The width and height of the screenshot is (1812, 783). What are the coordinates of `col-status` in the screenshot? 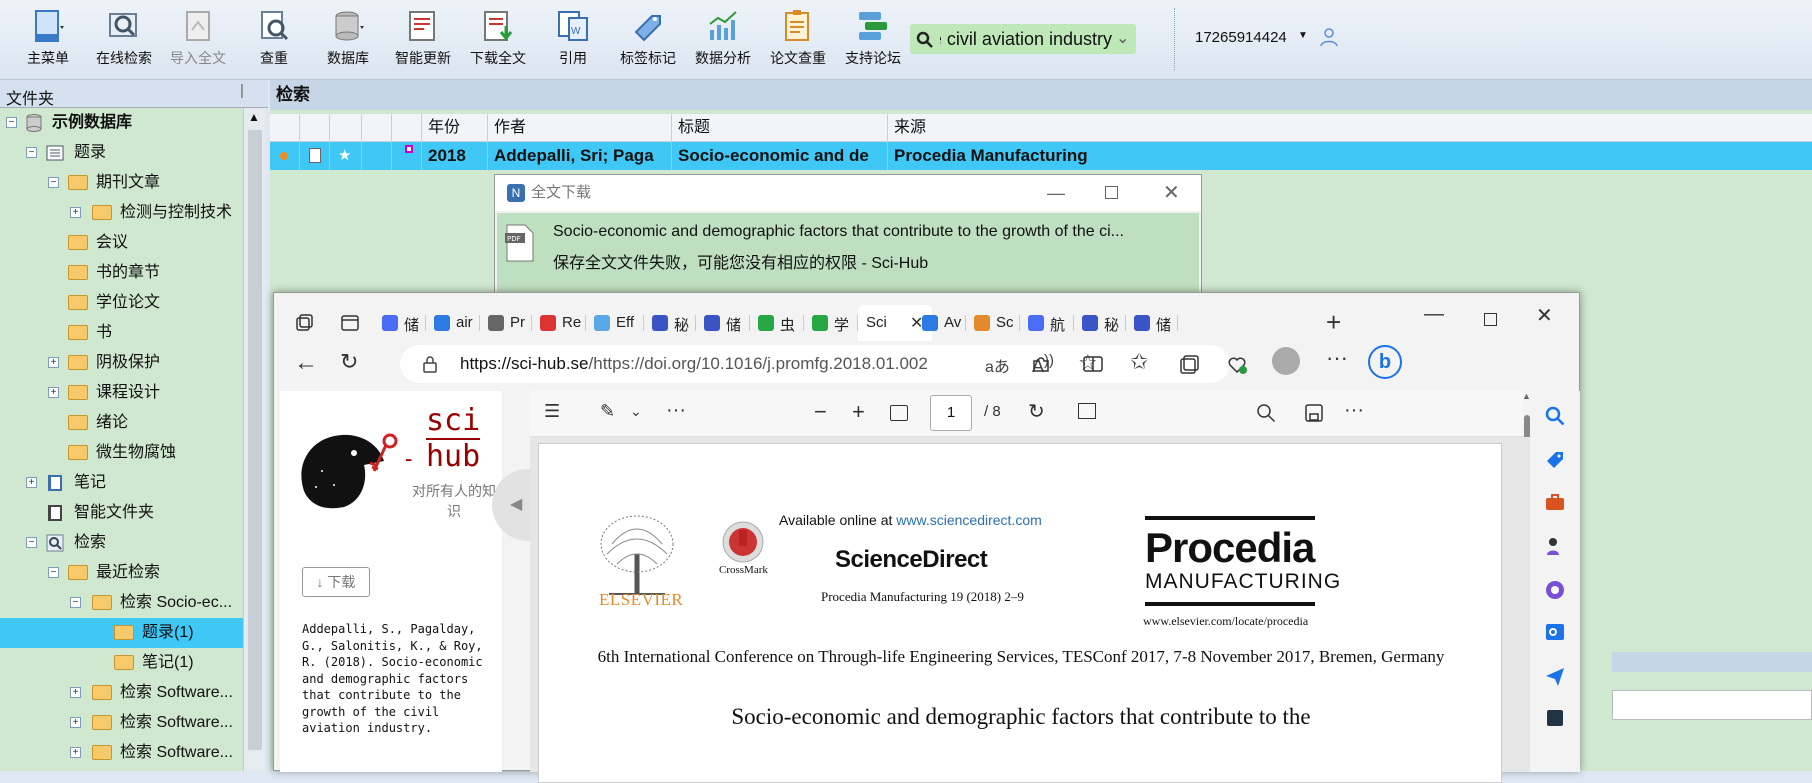 It's located at (285, 128).